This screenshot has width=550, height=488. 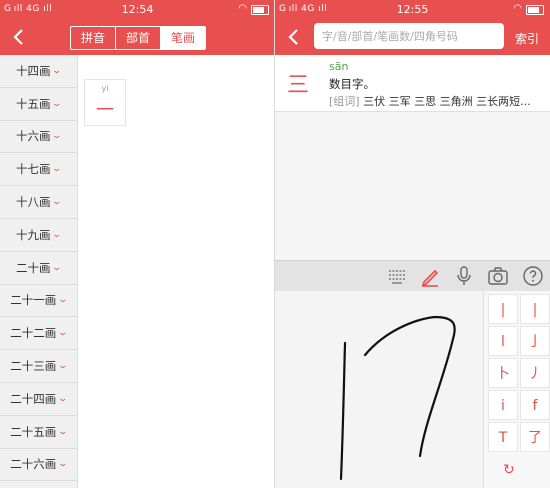 I want to click on status-time: 12:55, so click(x=412, y=9).